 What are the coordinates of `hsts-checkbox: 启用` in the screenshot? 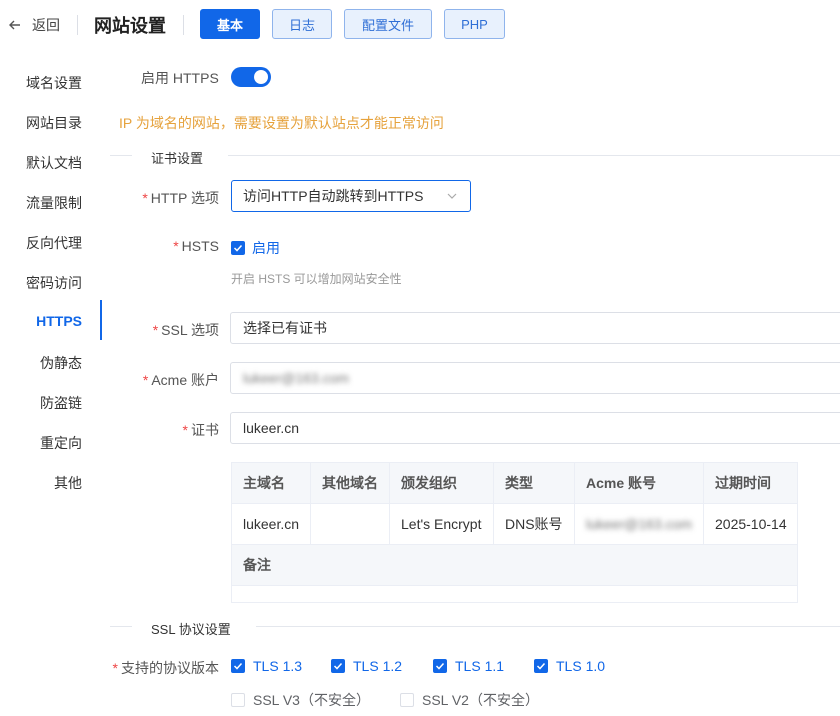 It's located at (255, 248).